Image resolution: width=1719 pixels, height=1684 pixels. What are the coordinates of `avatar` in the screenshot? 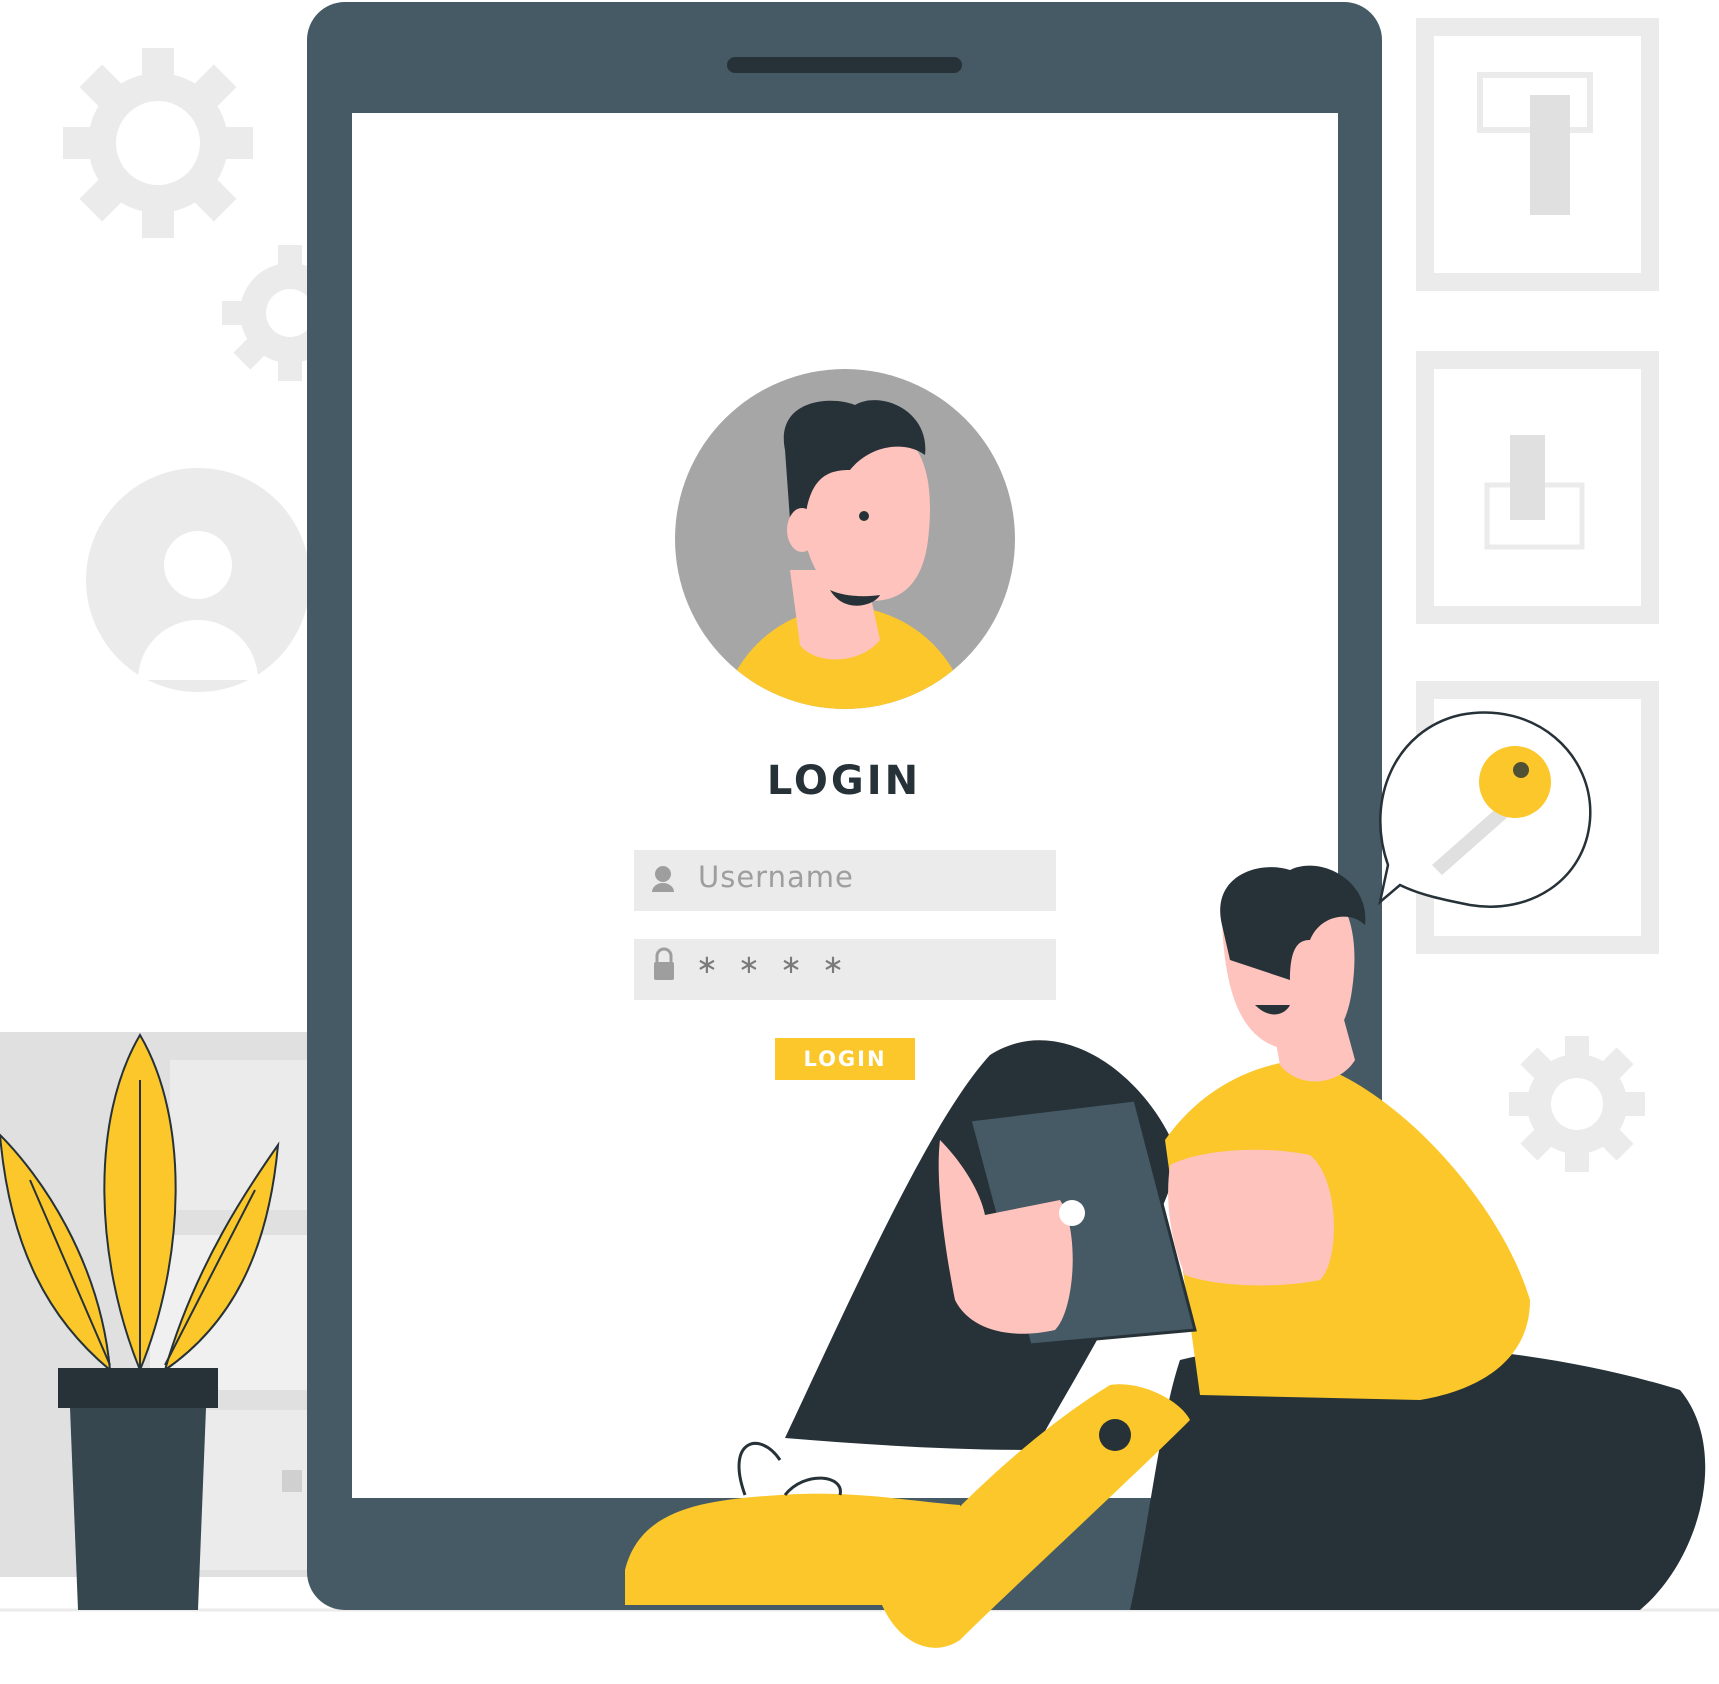 It's located at (845, 539).